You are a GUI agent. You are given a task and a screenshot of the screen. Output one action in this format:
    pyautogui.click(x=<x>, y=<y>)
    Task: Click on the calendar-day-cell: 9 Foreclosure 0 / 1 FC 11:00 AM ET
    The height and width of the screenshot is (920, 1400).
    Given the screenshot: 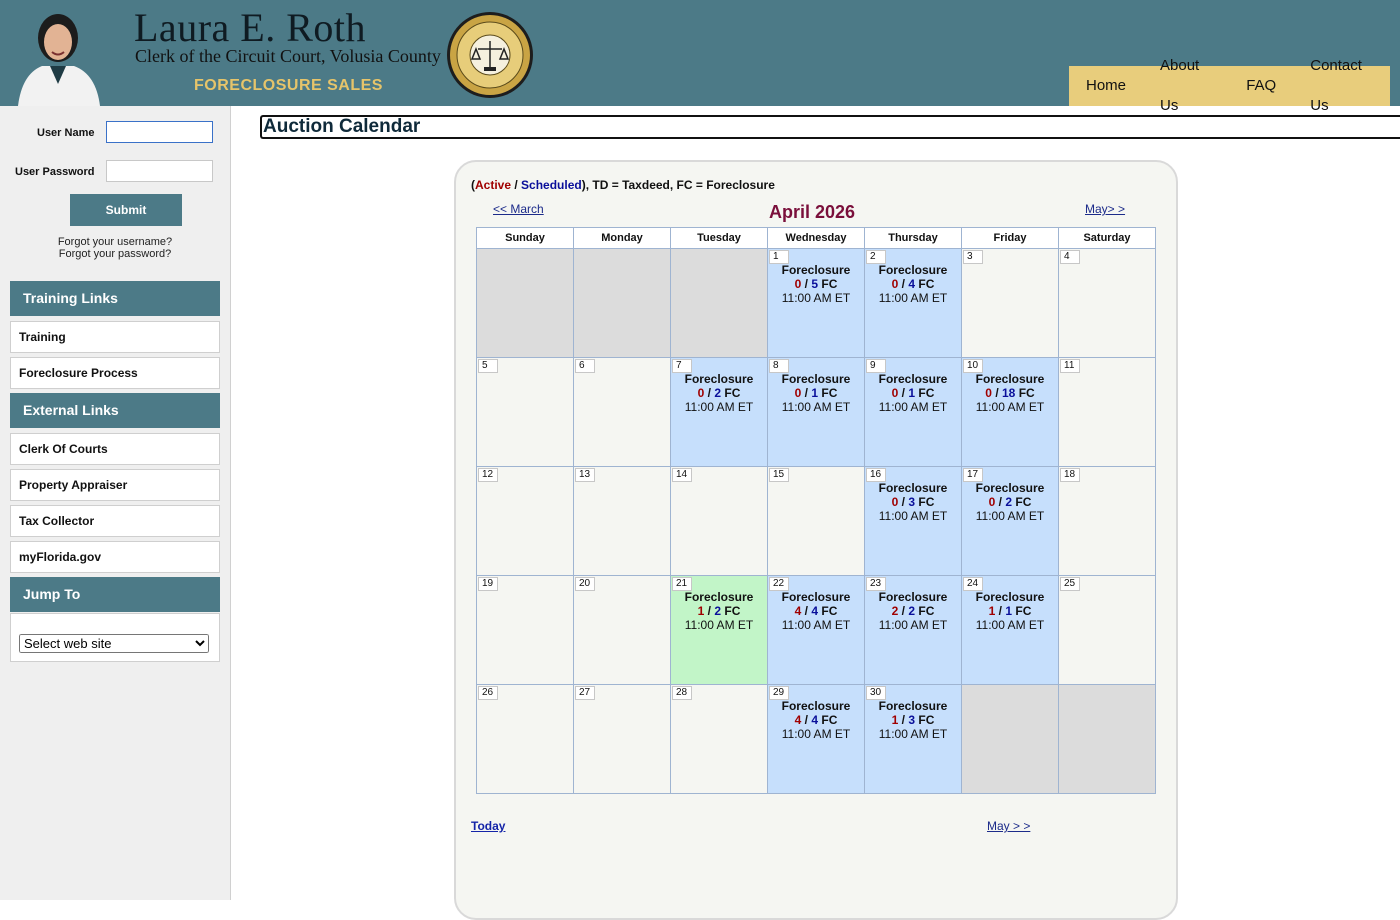 What is the action you would take?
    pyautogui.click(x=913, y=412)
    